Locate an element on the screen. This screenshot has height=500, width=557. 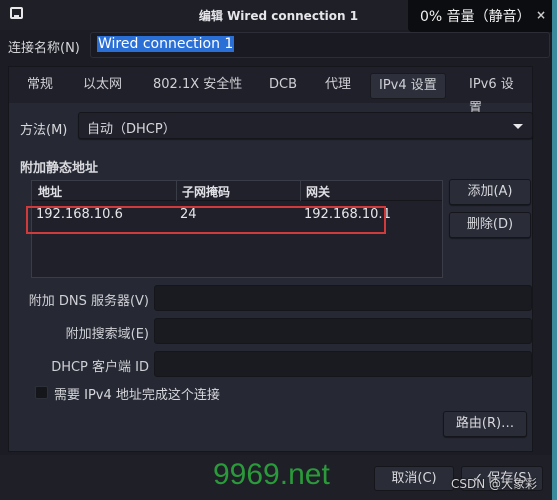
dhcp-client-id-label: DHCP 客户端 ID is located at coordinates (100, 367).